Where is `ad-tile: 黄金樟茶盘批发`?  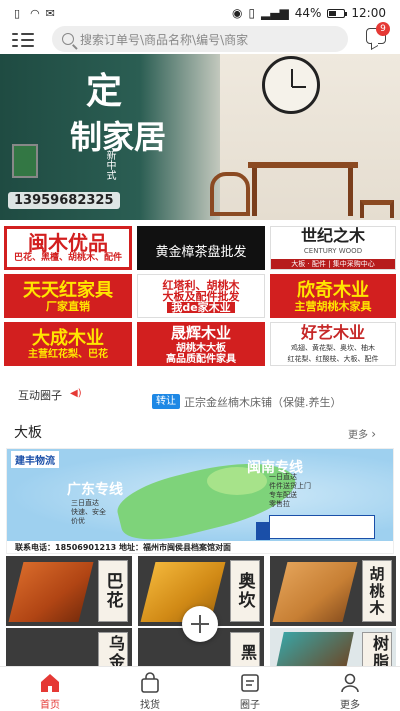
ad-tile: 黄金樟茶盘批发 is located at coordinates (201, 248).